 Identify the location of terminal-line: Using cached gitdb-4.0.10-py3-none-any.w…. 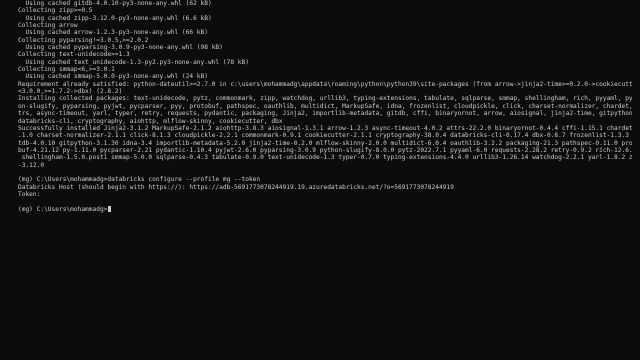
(115, 3).